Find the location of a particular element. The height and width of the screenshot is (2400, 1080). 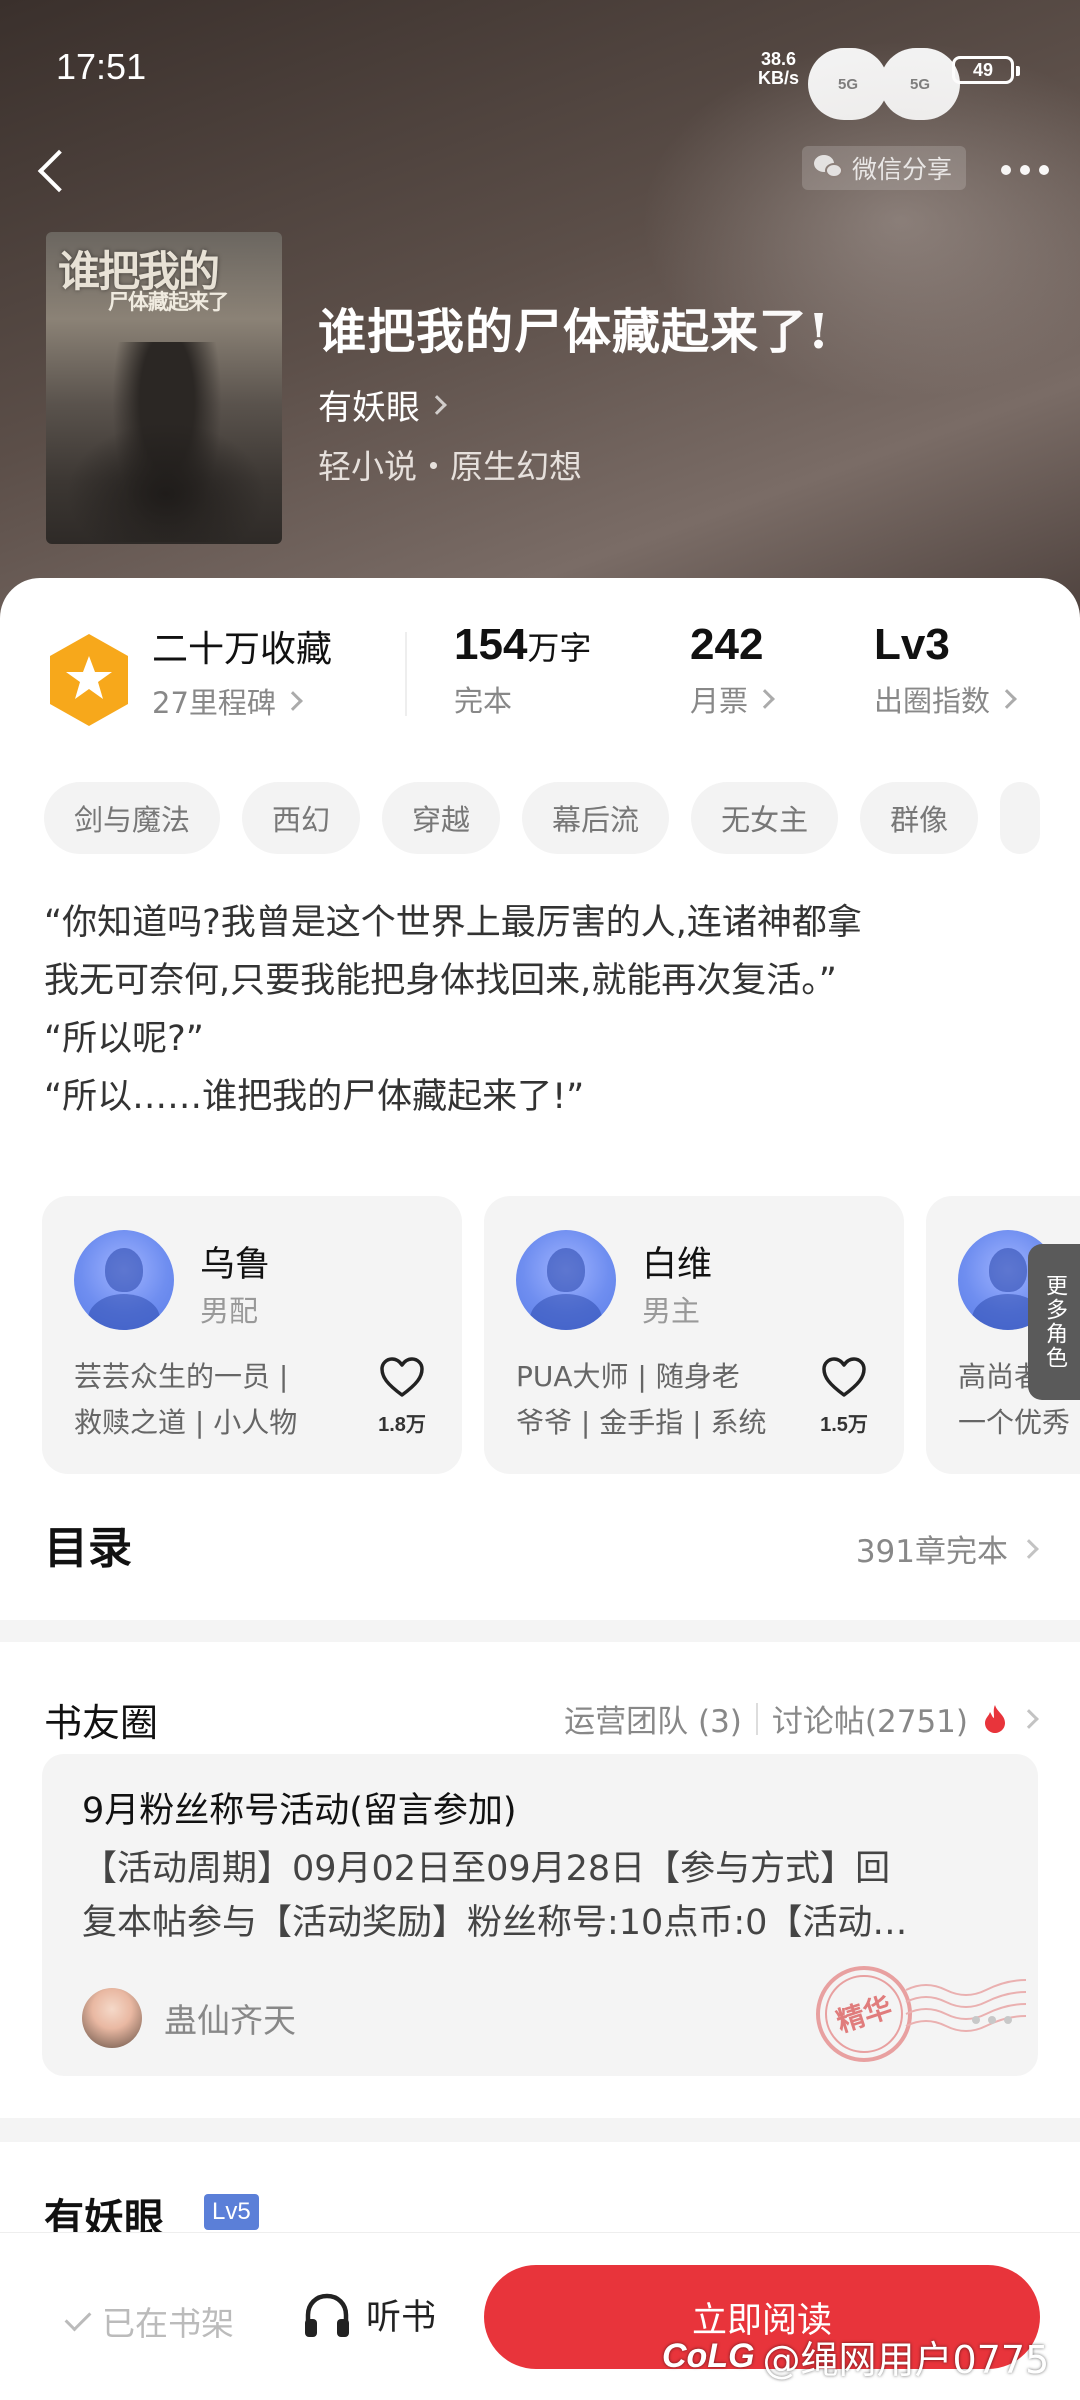

tag-chip: 剑与魔法 is located at coordinates (132, 818).